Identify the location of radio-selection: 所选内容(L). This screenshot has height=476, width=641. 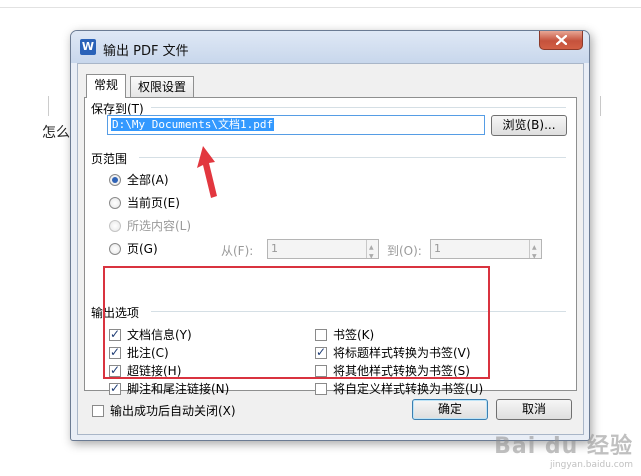
(150, 225).